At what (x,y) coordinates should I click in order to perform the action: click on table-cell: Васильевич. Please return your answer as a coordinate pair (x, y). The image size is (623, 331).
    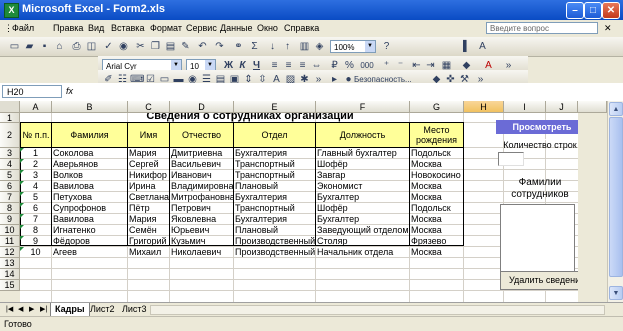
    Looking at the image, I should click on (201, 164).